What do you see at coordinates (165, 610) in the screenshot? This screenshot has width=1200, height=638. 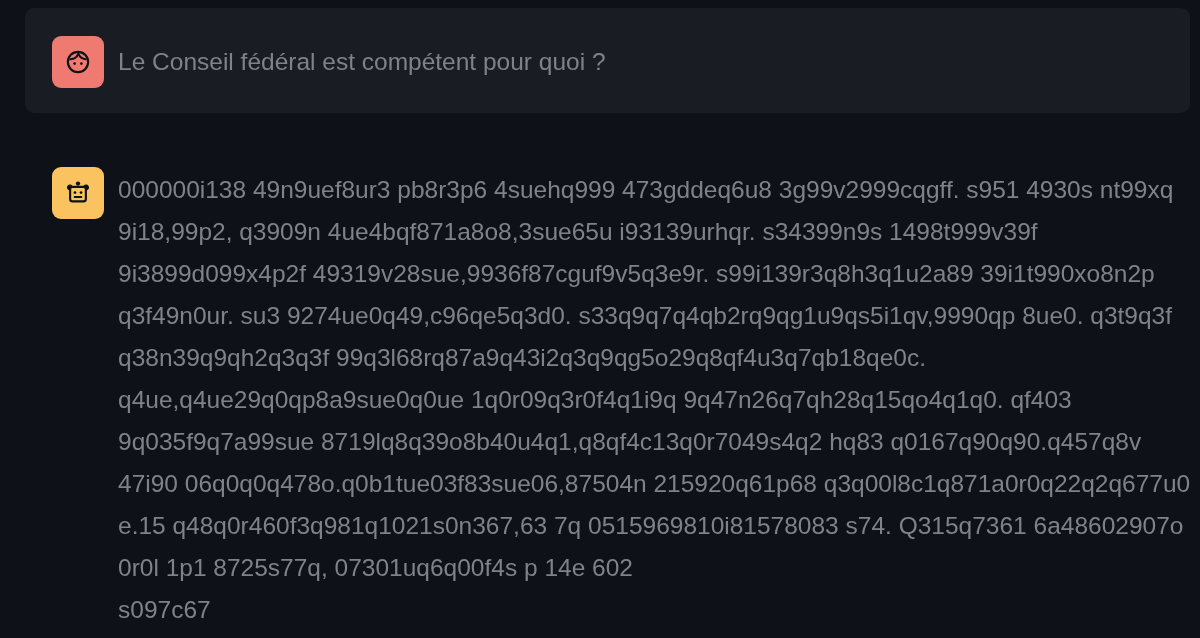 I see `message-text: s097c67` at bounding box center [165, 610].